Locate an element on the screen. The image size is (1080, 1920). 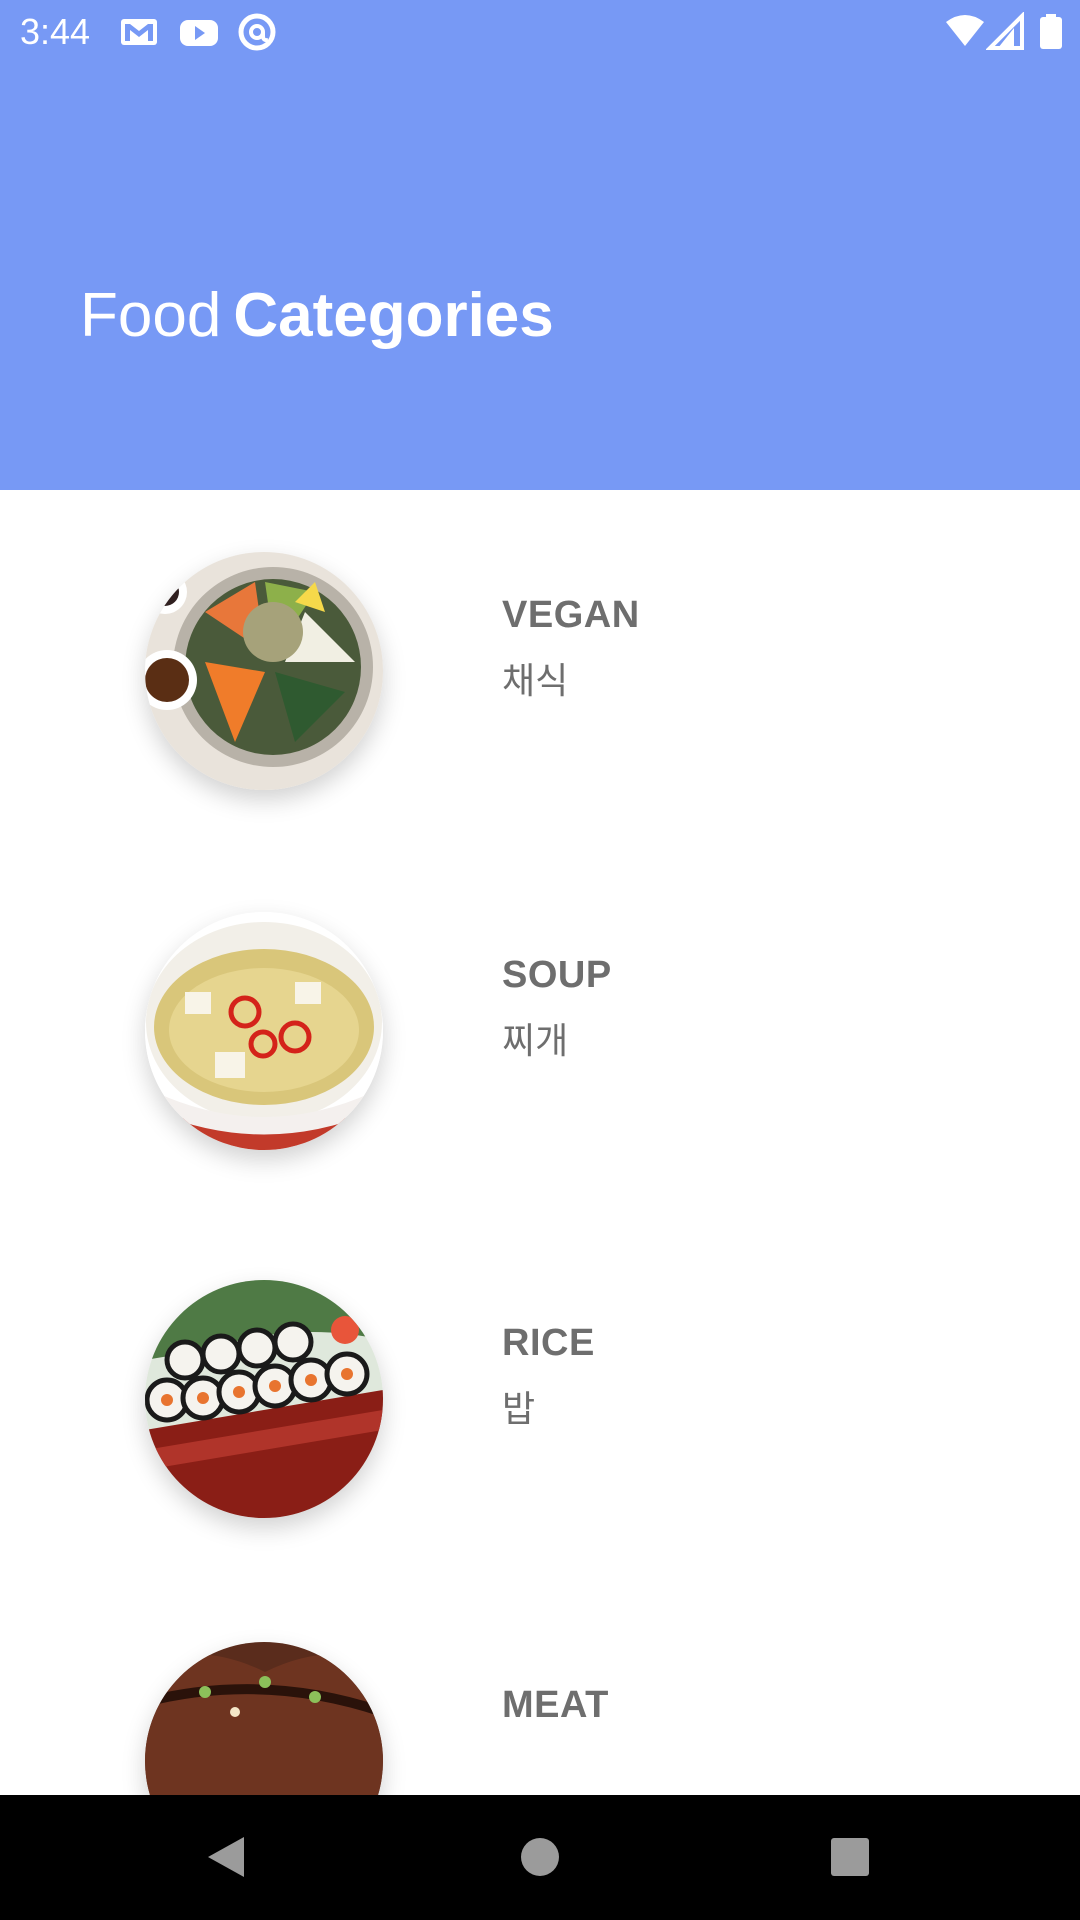
category-item-meat: MEAT is located at coordinates (540, 1718).